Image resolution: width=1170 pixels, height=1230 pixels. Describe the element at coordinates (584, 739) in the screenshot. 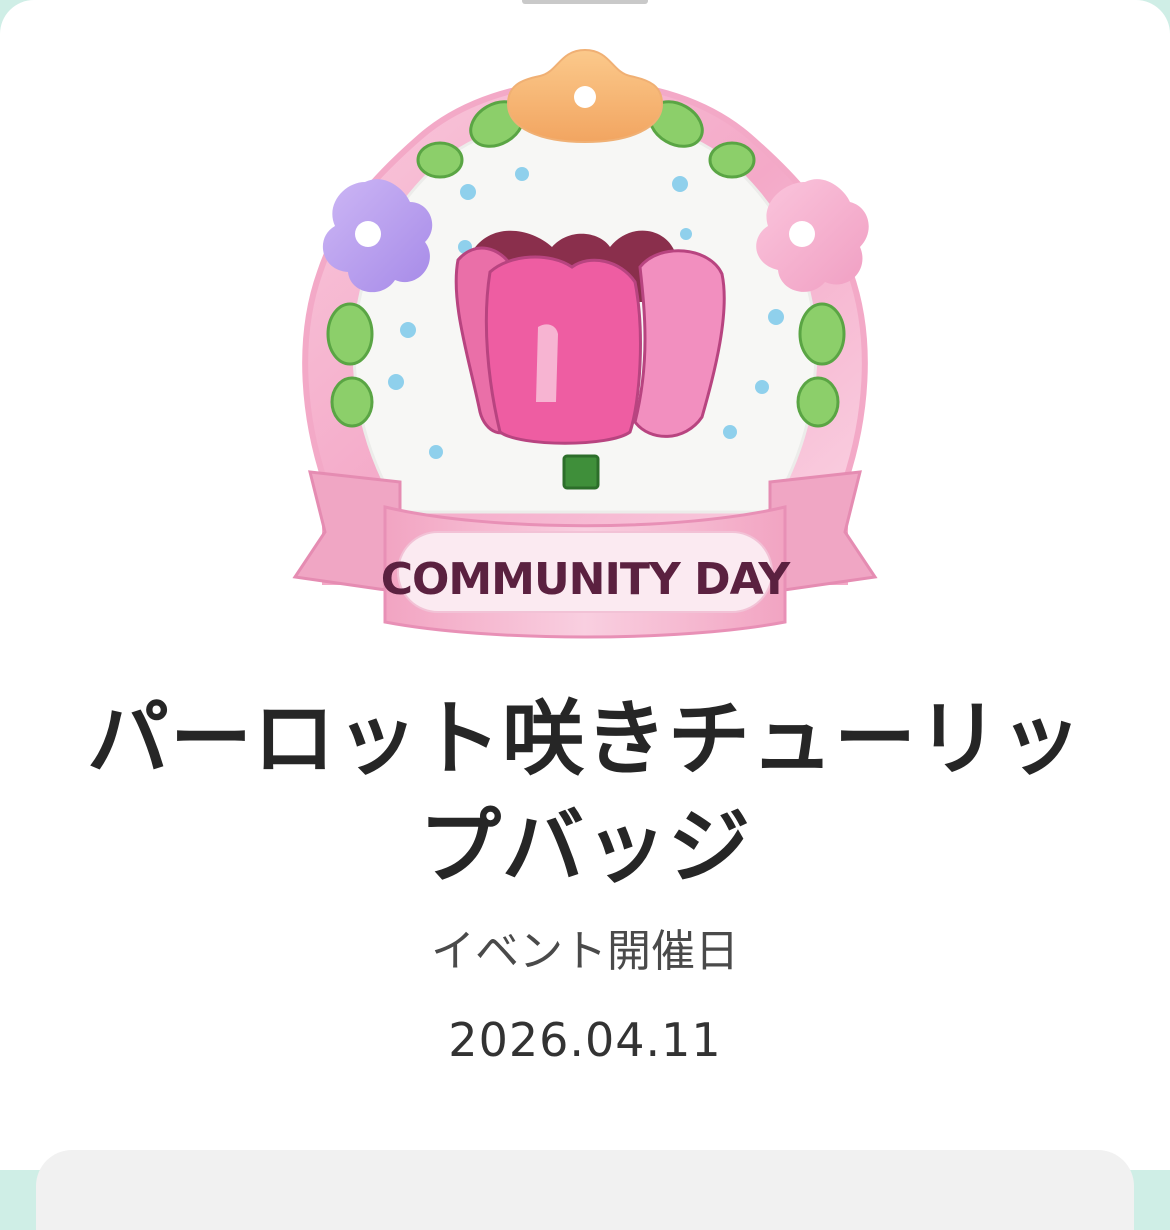

I see `badge-title-line-1: パーロット咲きチューリッ` at that location.